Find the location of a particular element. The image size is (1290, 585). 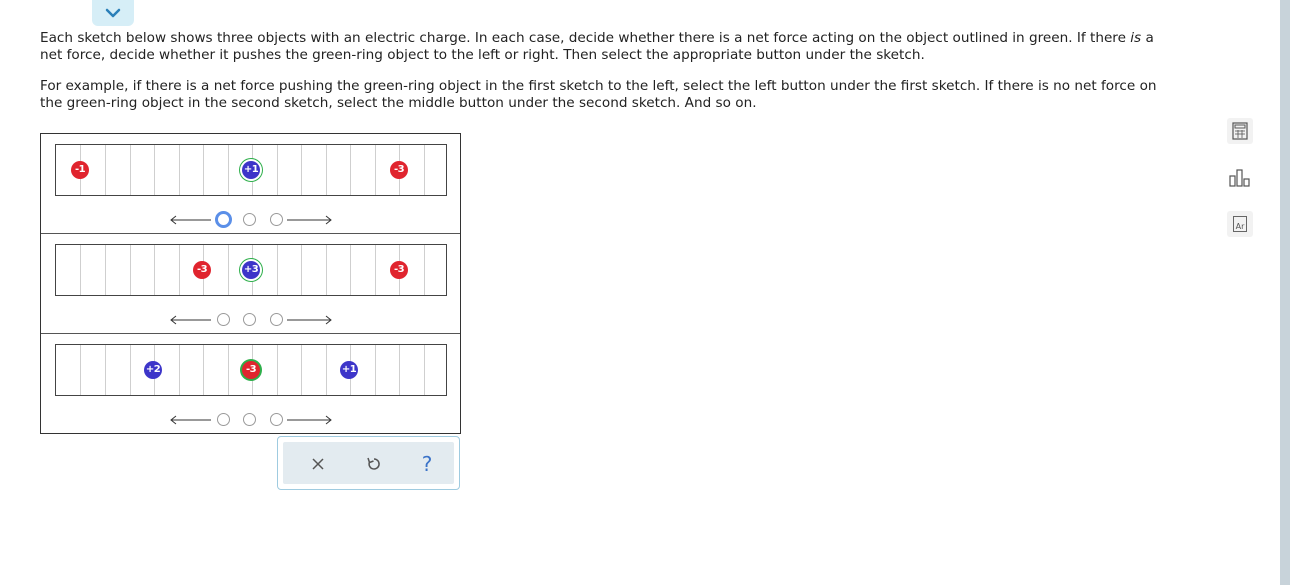

collapse-toggle is located at coordinates (113, 13).